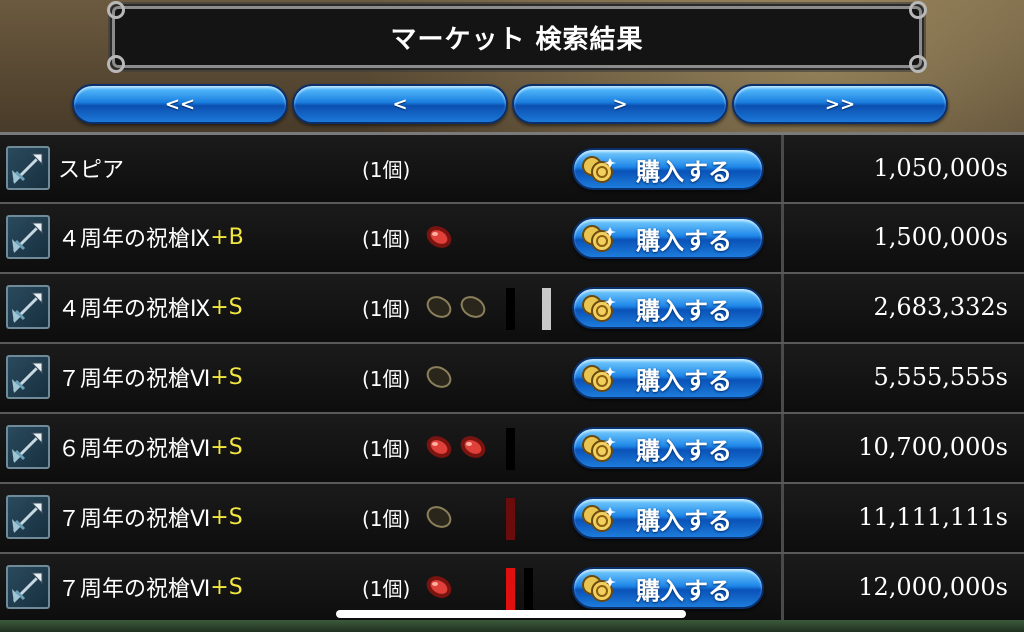 This screenshot has width=1024, height=632. I want to click on item-name: ４周年の祝槍Ⅸ +B, so click(151, 237).